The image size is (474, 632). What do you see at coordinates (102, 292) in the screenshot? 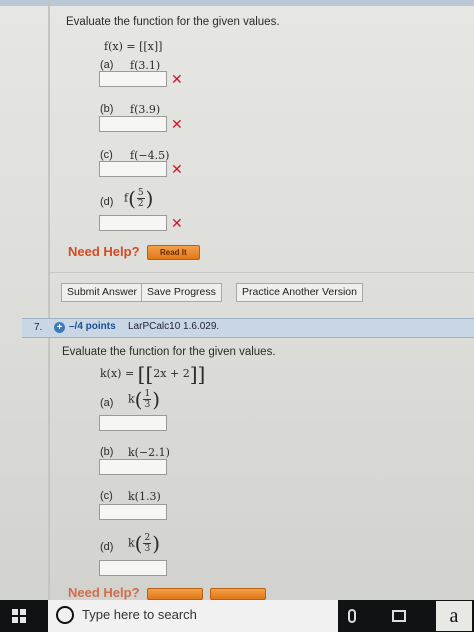
I see `submit-answer-button: Submit Answer` at bounding box center [102, 292].